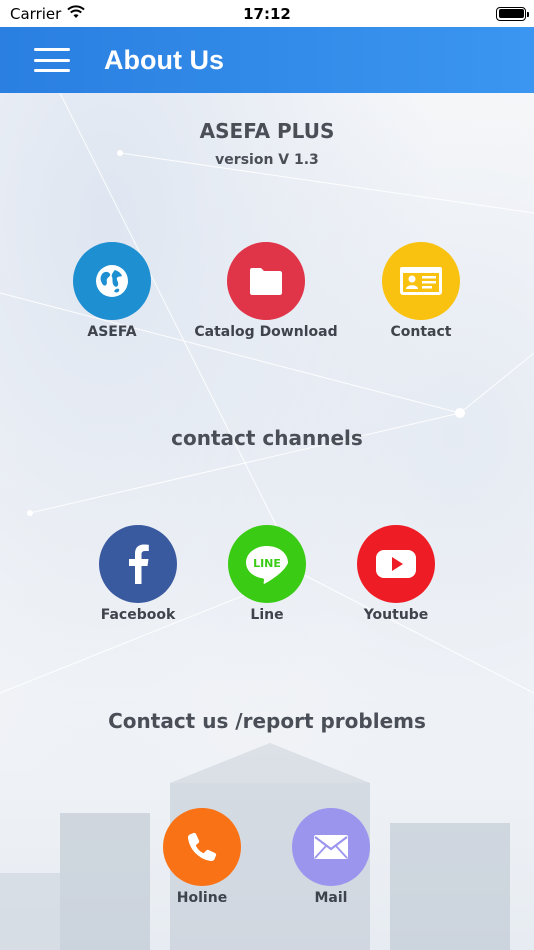  I want to click on status-bar: Carrier 17:12, so click(267, 13).